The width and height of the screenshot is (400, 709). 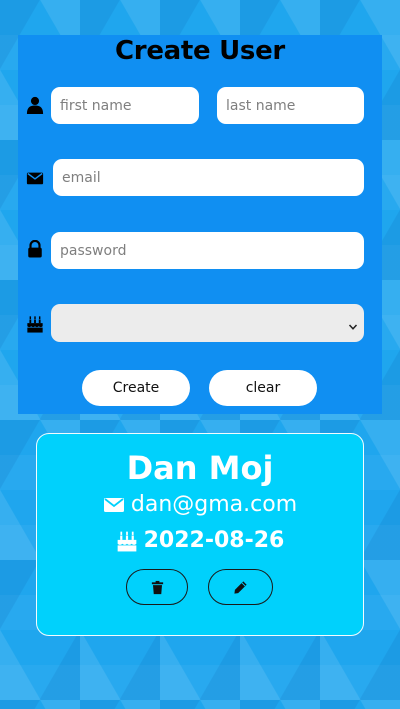 I want to click on user-name: Dan Moj, so click(x=200, y=468).